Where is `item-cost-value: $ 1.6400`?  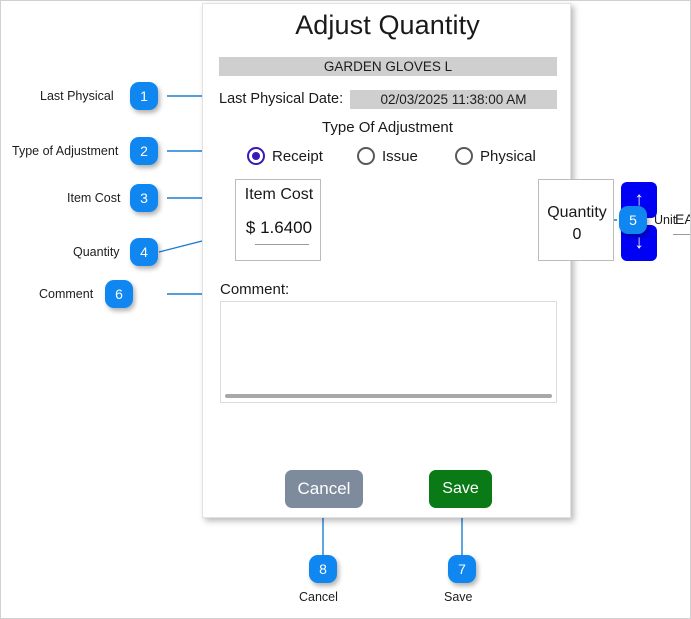
item-cost-value: $ 1.6400 is located at coordinates (279, 227).